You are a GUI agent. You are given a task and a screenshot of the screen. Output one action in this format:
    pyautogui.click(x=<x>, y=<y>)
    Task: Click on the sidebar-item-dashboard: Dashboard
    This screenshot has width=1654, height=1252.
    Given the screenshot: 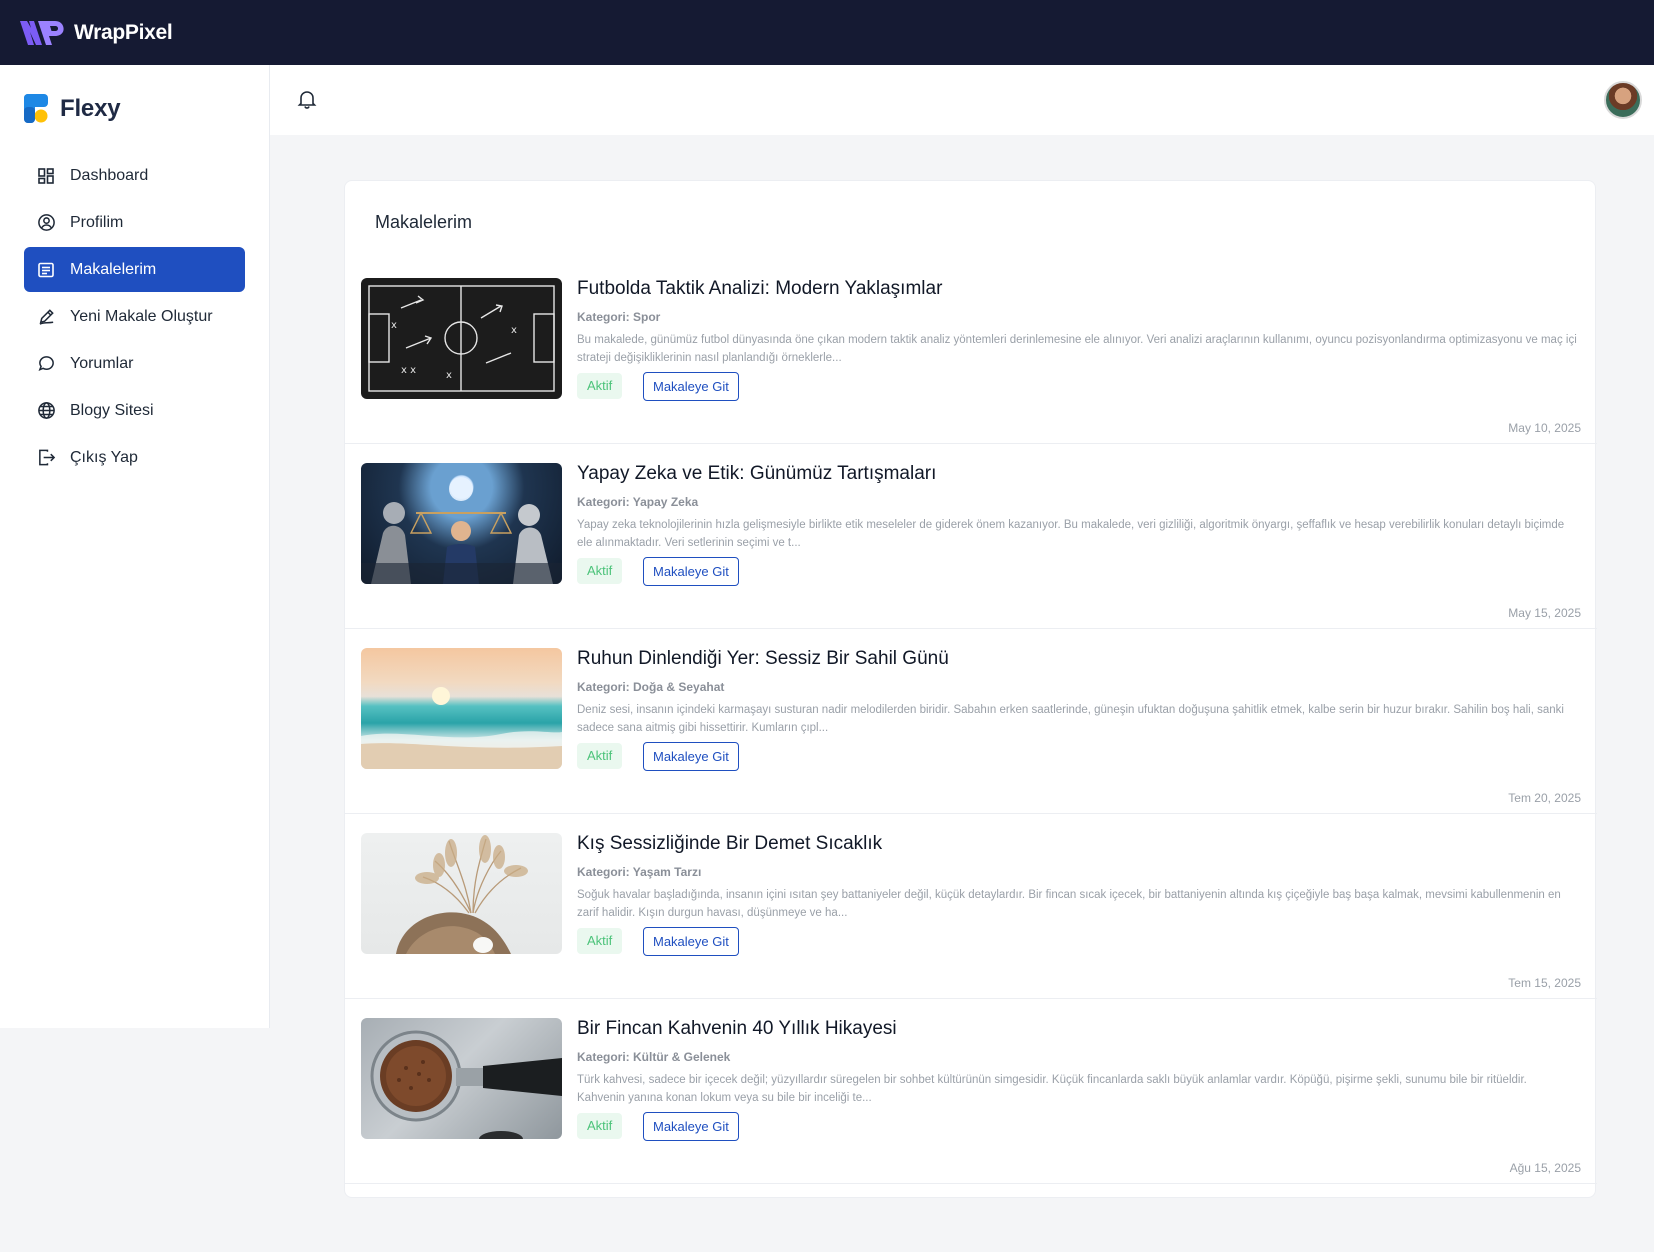 What is the action you would take?
    pyautogui.click(x=134, y=175)
    